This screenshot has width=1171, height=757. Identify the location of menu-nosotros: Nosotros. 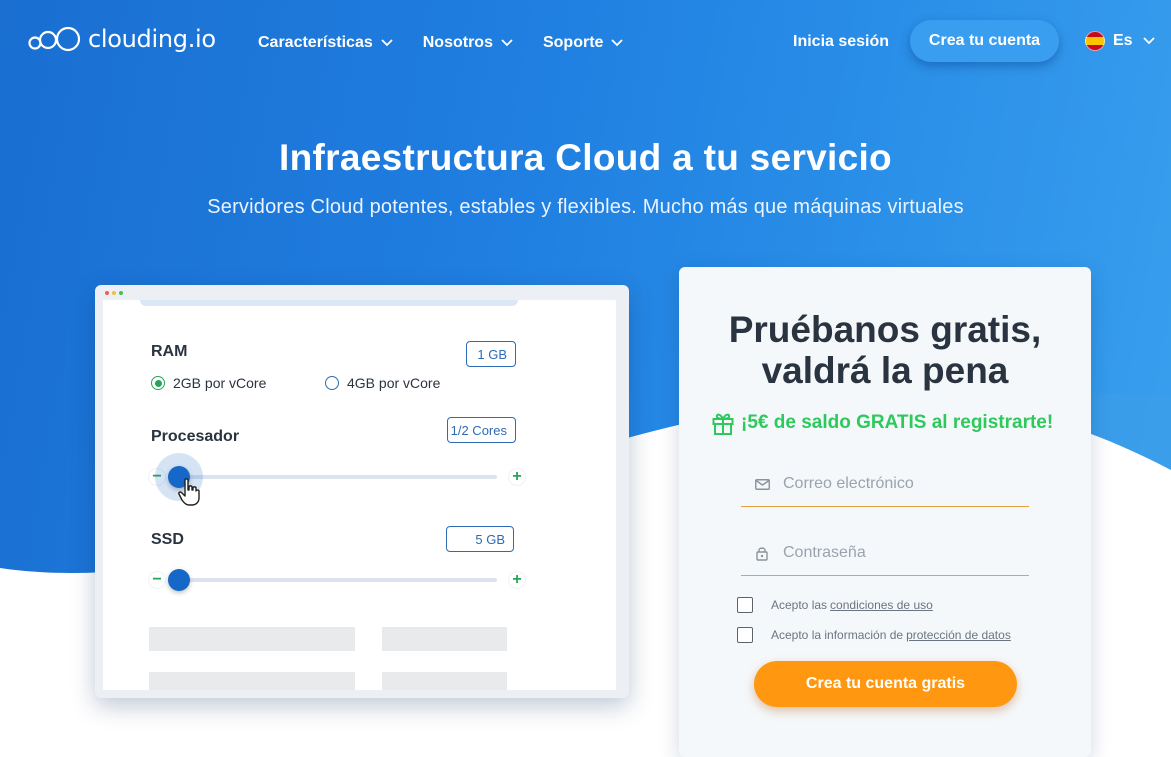
(468, 43).